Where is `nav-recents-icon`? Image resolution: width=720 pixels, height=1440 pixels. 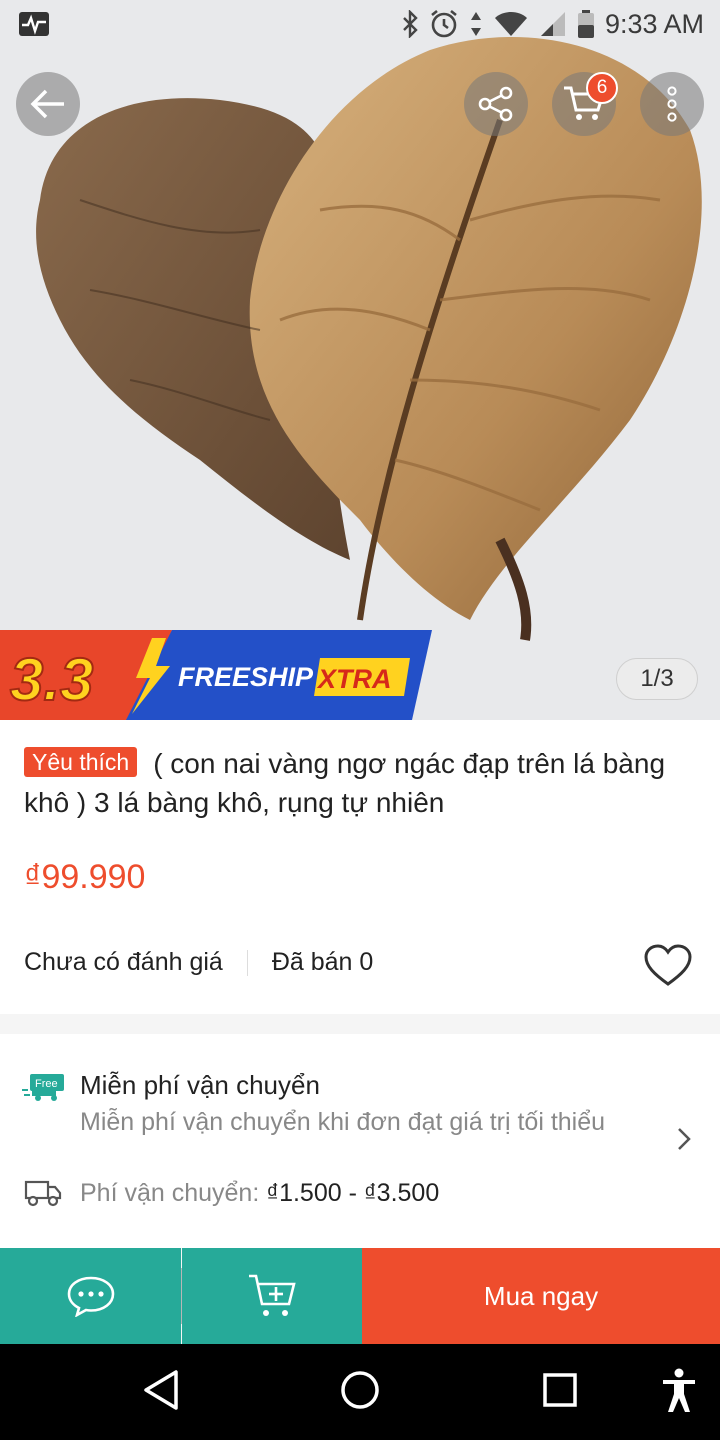
nav-recents-icon is located at coordinates (560, 1390).